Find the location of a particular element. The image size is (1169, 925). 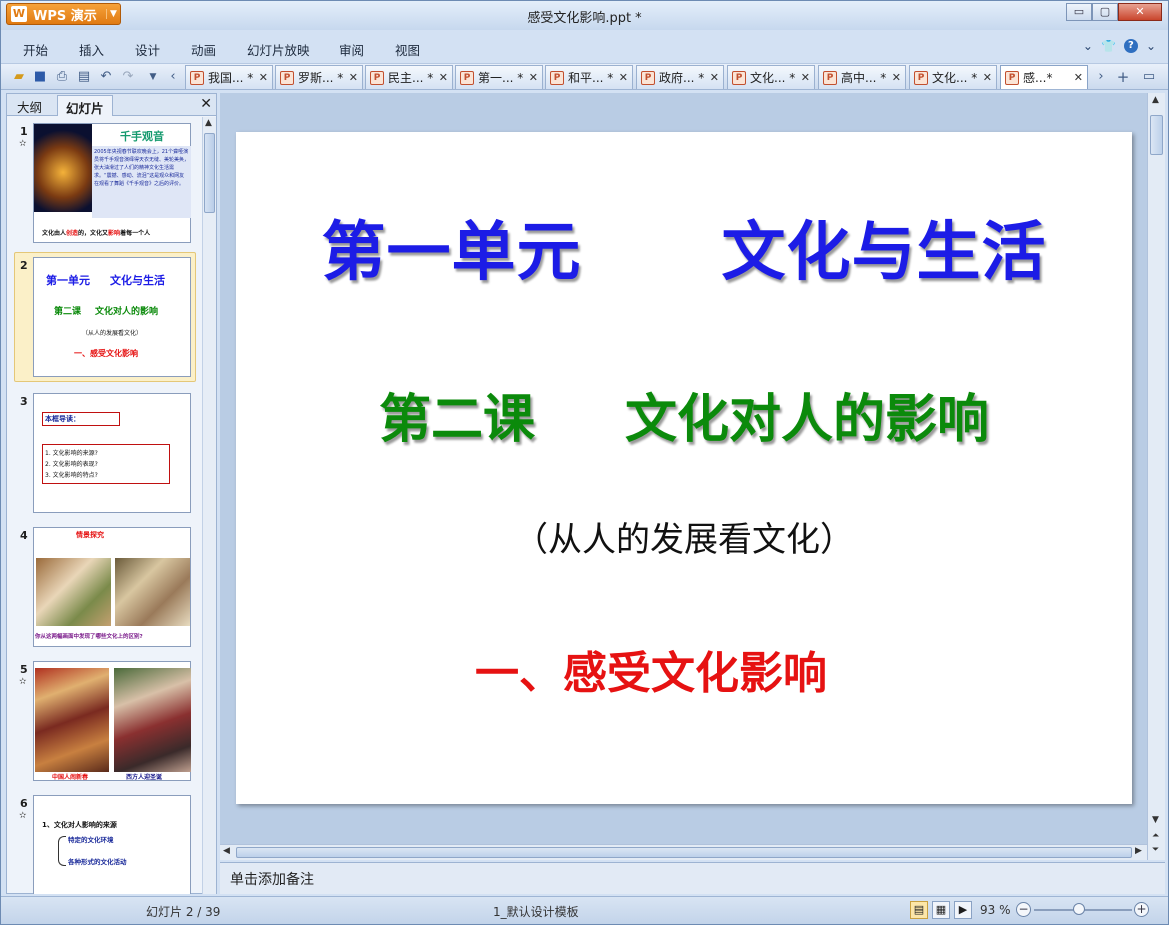

slide-number: 3 is located at coordinates (24, 401).